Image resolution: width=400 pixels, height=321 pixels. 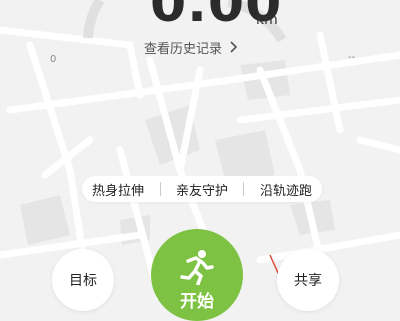 I want to click on mode-guardian-button: 亲友守护, so click(x=202, y=189).